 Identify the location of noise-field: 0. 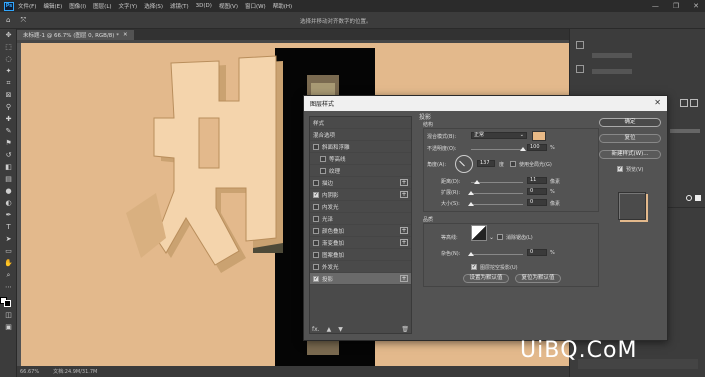
(537, 252).